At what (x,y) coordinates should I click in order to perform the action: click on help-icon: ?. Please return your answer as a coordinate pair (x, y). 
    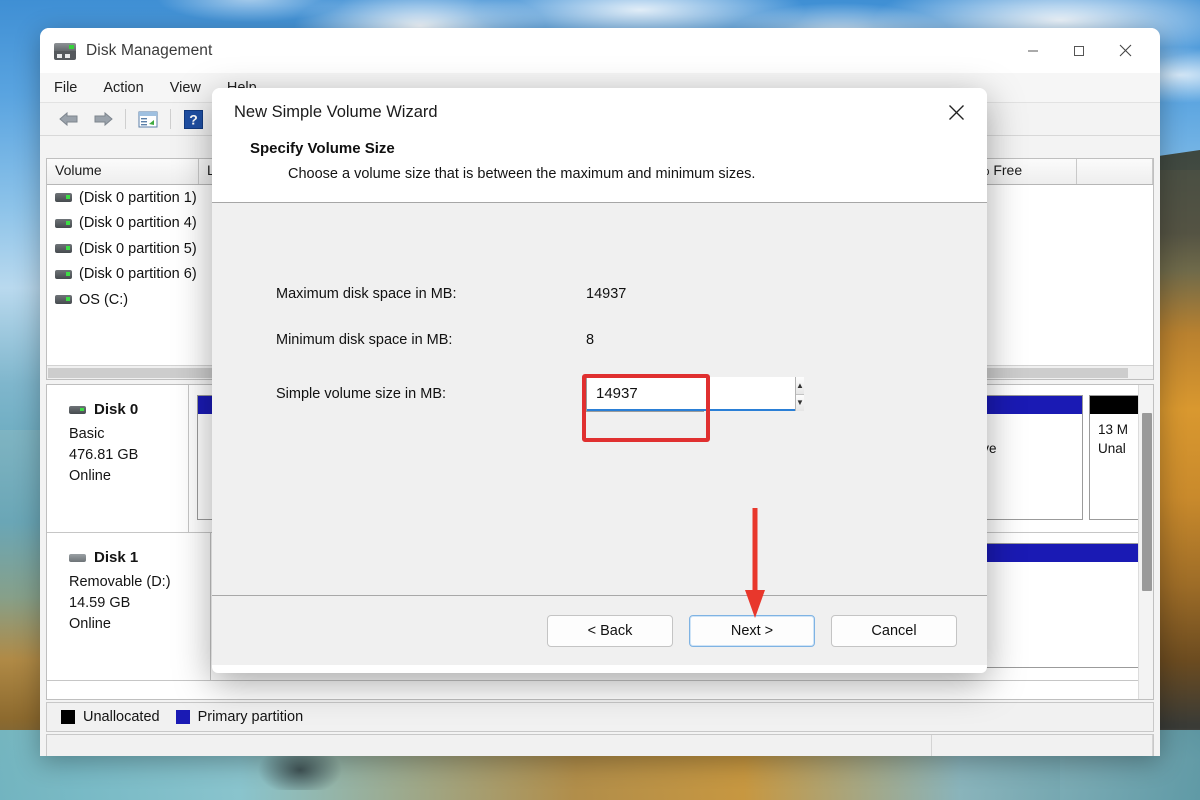
    Looking at the image, I should click on (193, 119).